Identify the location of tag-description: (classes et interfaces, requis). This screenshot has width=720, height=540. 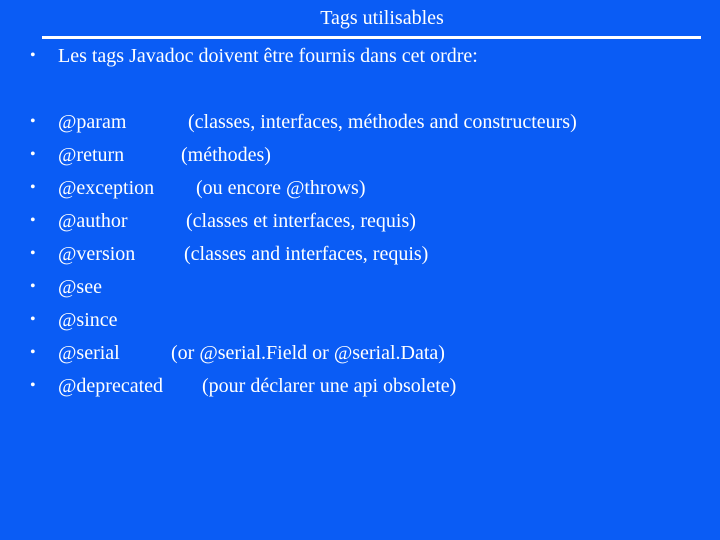
(301, 221).